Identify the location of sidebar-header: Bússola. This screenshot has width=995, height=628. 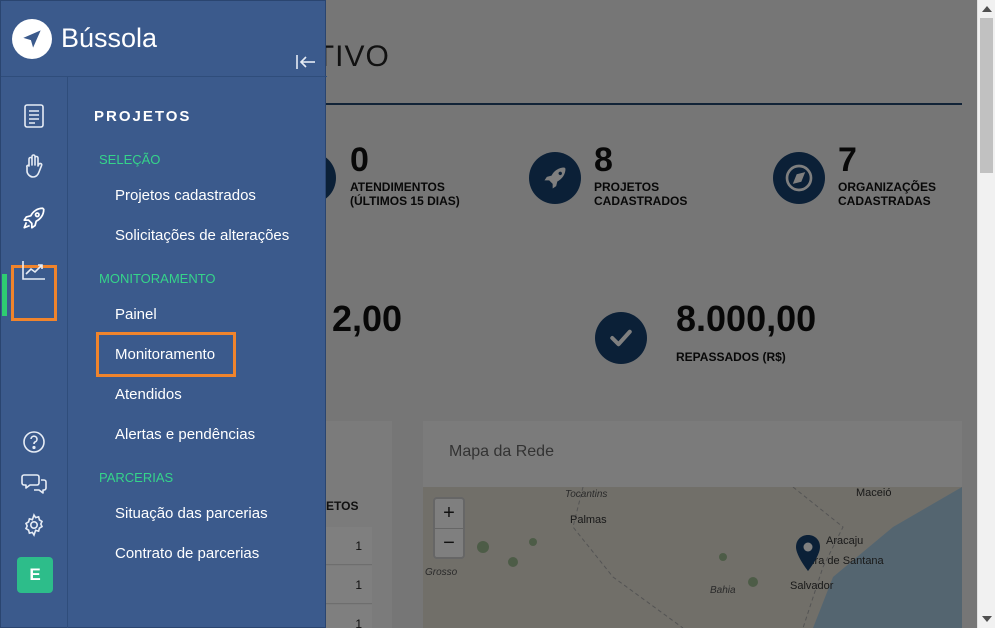
(164, 39).